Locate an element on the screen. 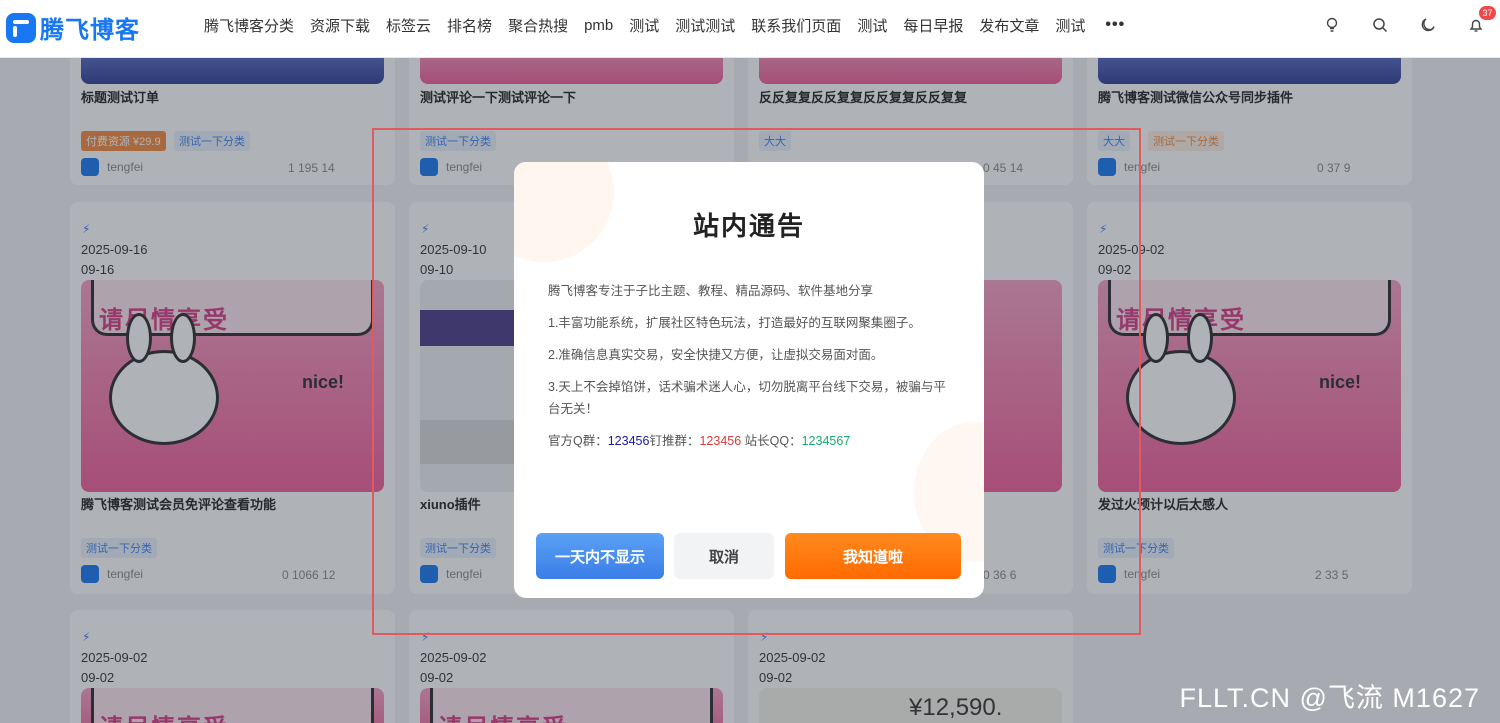 This screenshot has width=1500, height=723. watermark: FLLT.CN @飞流 M1627 is located at coordinates (1329, 698).